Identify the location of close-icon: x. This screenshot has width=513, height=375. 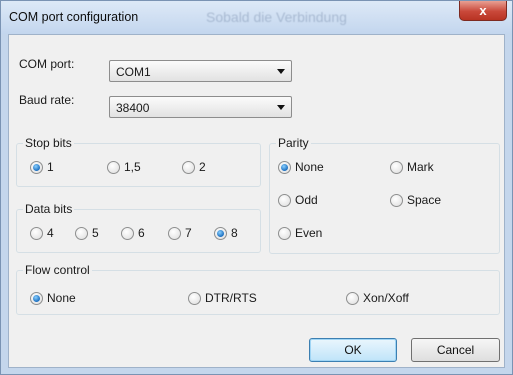
(483, 10).